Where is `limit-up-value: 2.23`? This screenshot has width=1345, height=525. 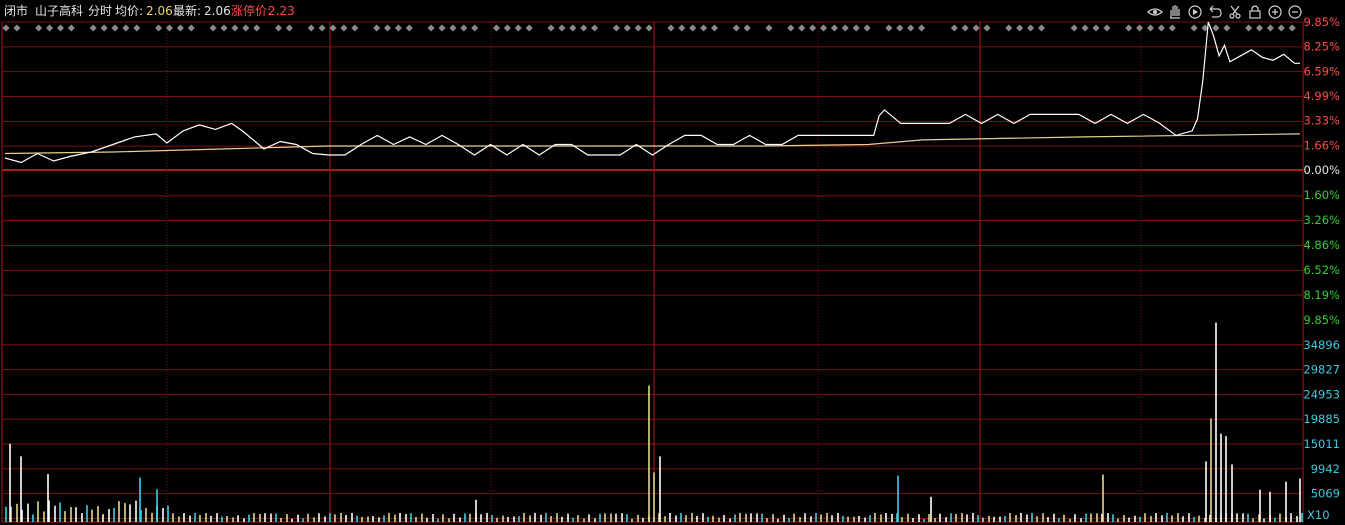 limit-up-value: 2.23 is located at coordinates (281, 11).